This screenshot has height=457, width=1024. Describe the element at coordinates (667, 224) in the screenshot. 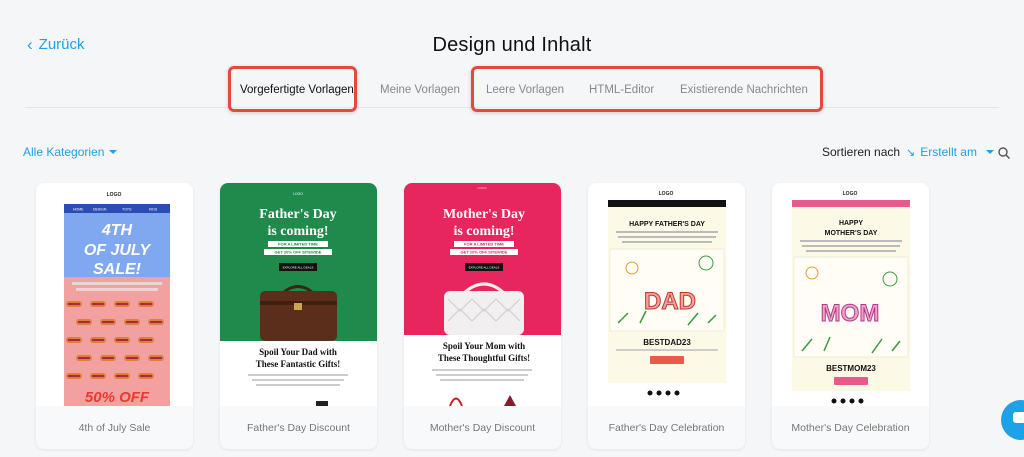

I see `preview-heading: HAPPY FATHER'S DAY` at that location.